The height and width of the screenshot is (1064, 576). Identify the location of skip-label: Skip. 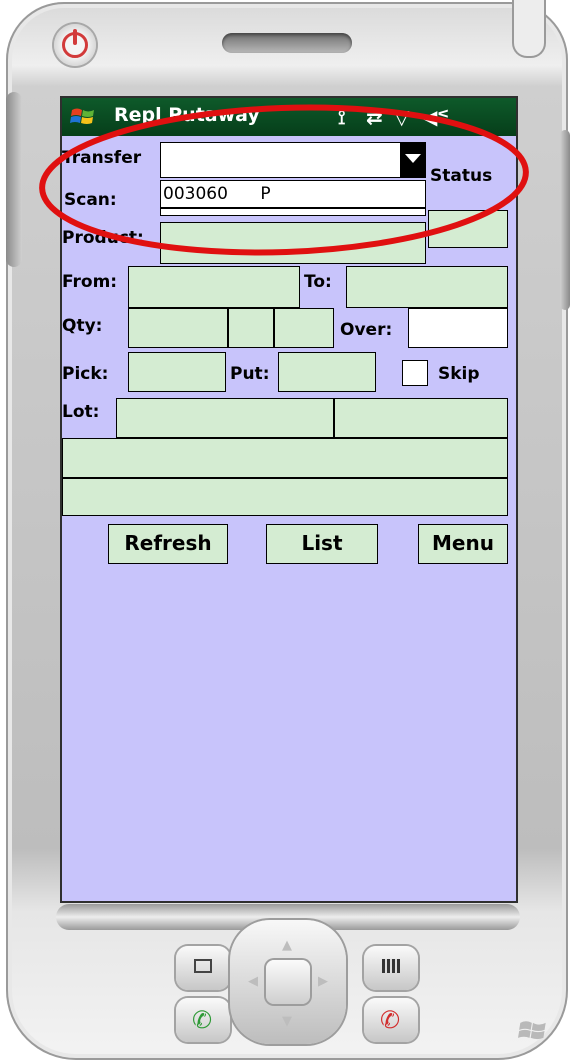
(459, 374).